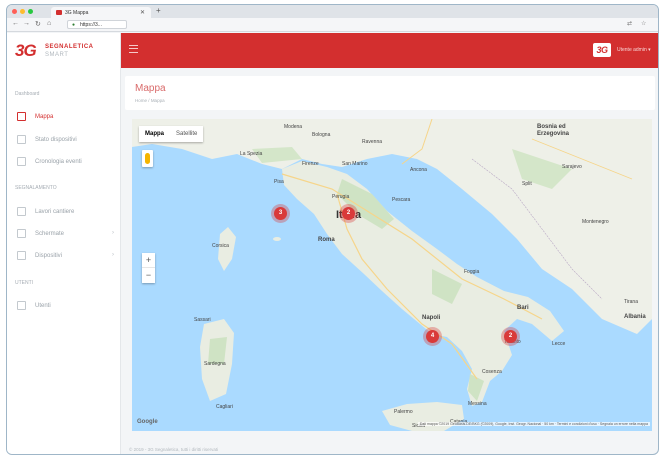 This screenshot has height=459, width=665. Describe the element at coordinates (58, 162) in the screenshot. I see `sidebar-item-label: Cronologia eventi` at that location.